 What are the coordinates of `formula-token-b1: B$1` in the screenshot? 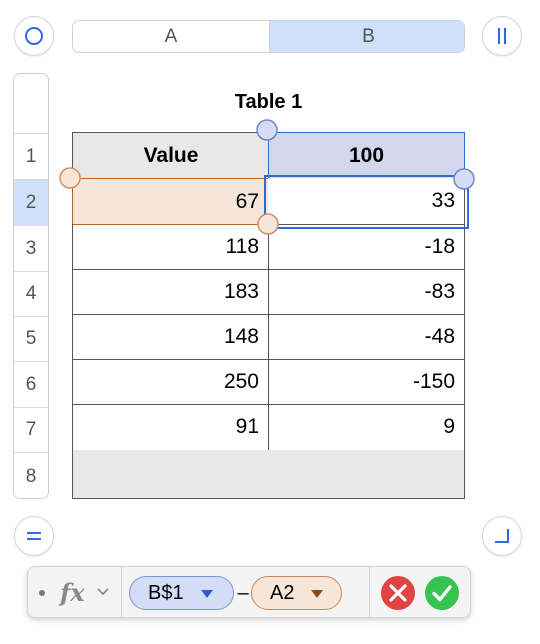 It's located at (181, 593).